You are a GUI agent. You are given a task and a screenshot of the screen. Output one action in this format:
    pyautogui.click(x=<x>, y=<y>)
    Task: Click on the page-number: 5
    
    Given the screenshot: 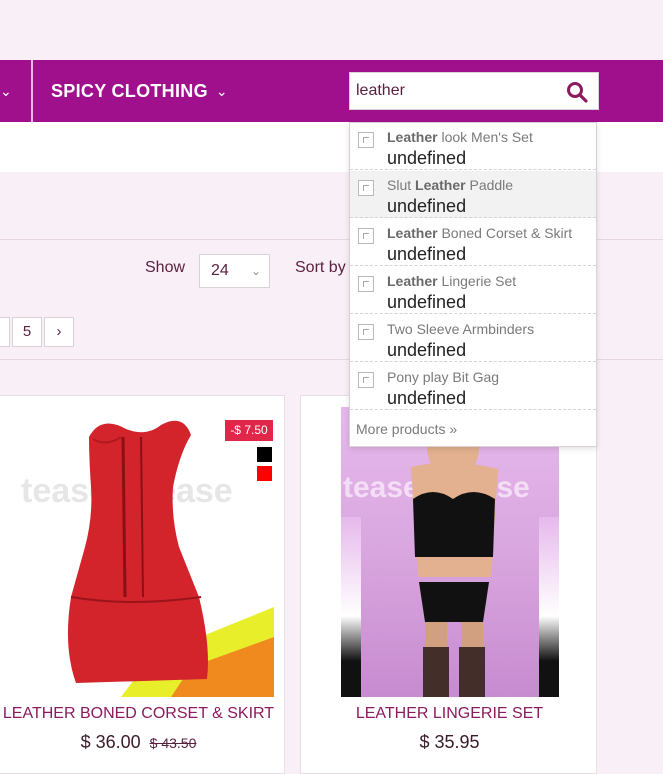 What is the action you would take?
    pyautogui.click(x=27, y=331)
    